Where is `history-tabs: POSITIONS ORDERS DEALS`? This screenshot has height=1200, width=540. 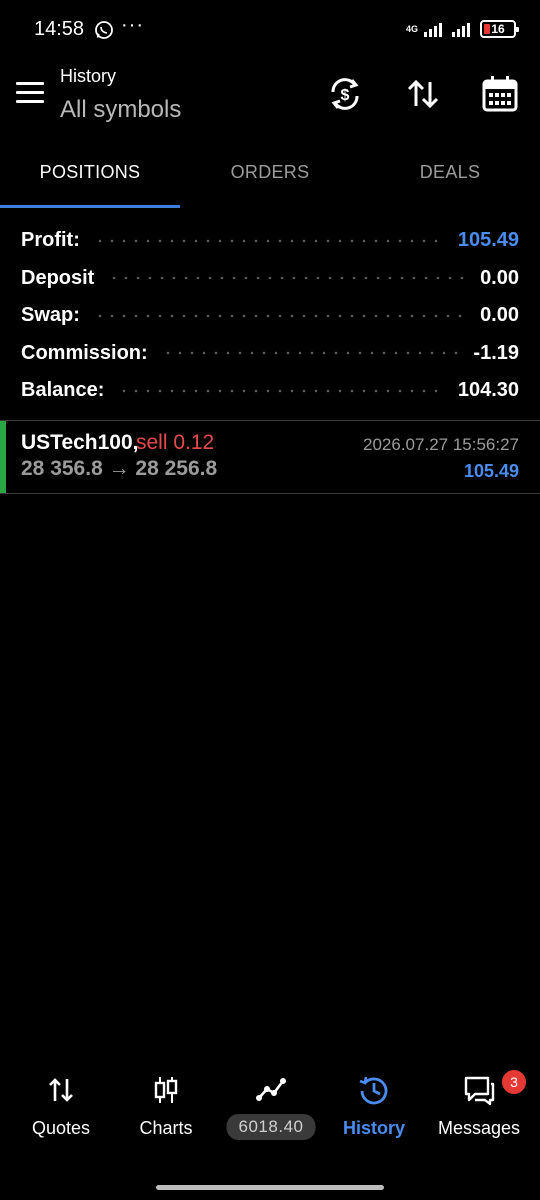
history-tabs: POSITIONS ORDERS DEALS is located at coordinates (270, 179).